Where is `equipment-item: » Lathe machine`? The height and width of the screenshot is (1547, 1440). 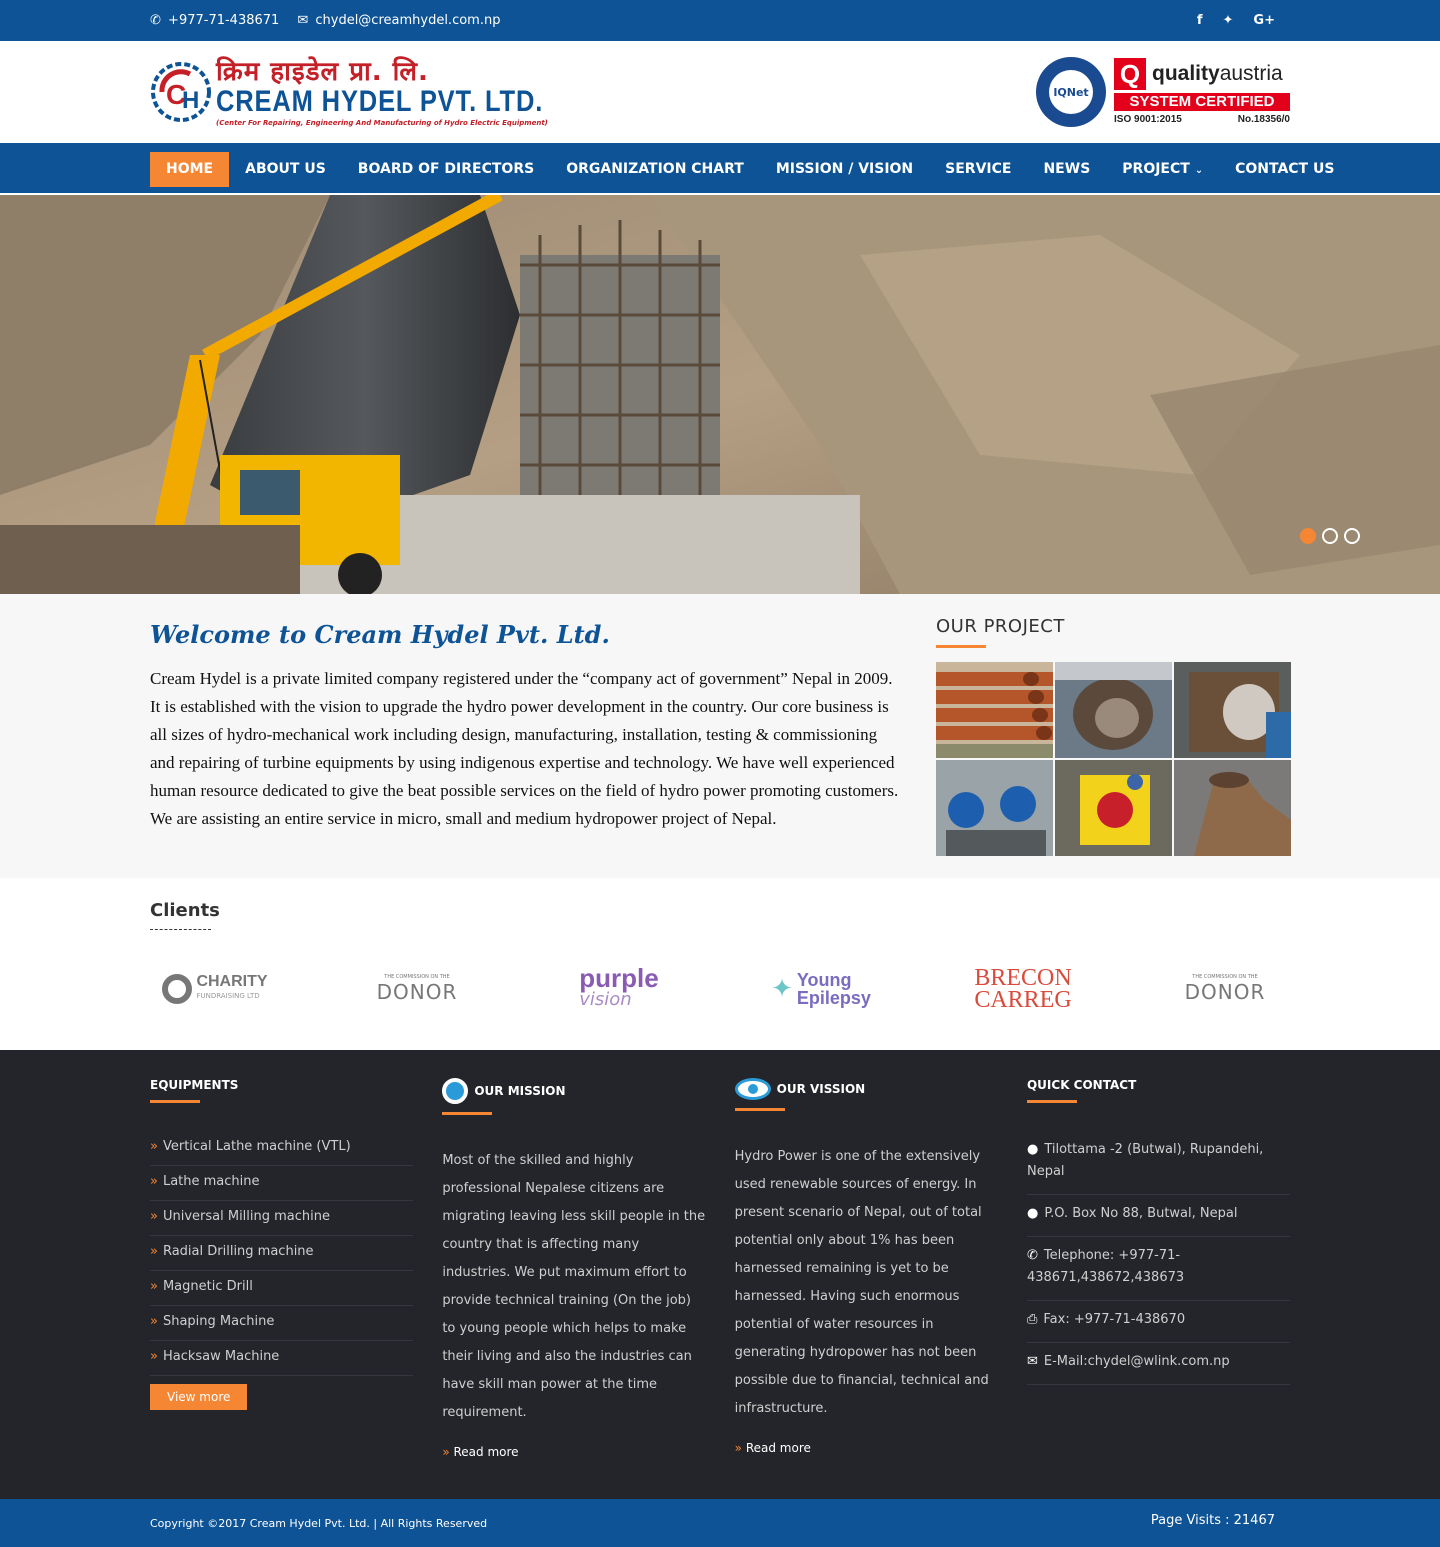 equipment-item: » Lathe machine is located at coordinates (281, 1183).